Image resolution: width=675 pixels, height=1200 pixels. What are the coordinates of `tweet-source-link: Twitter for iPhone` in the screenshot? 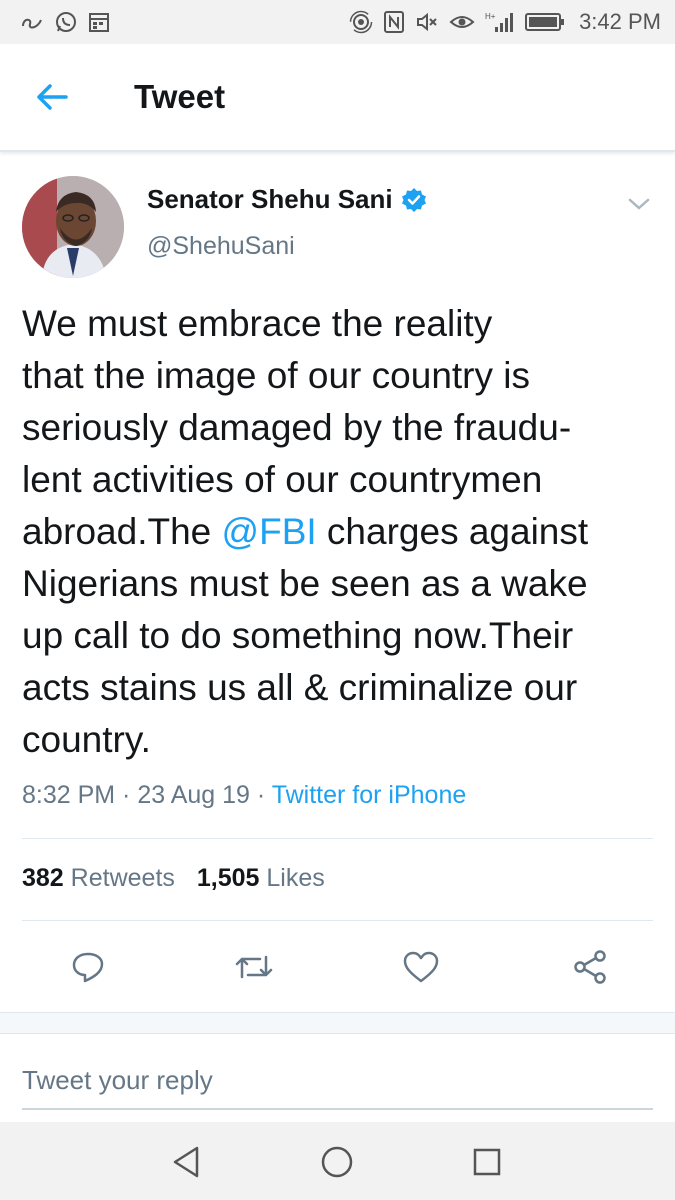 It's located at (369, 795).